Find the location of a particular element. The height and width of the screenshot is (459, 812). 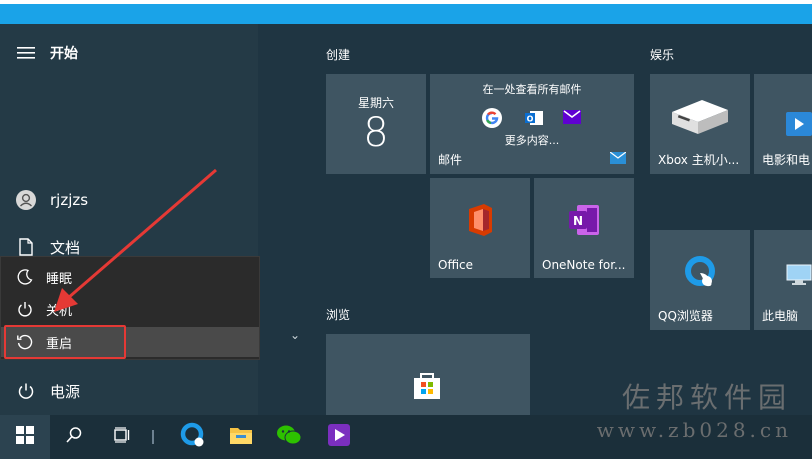

video-player-icon is located at coordinates (339, 437).